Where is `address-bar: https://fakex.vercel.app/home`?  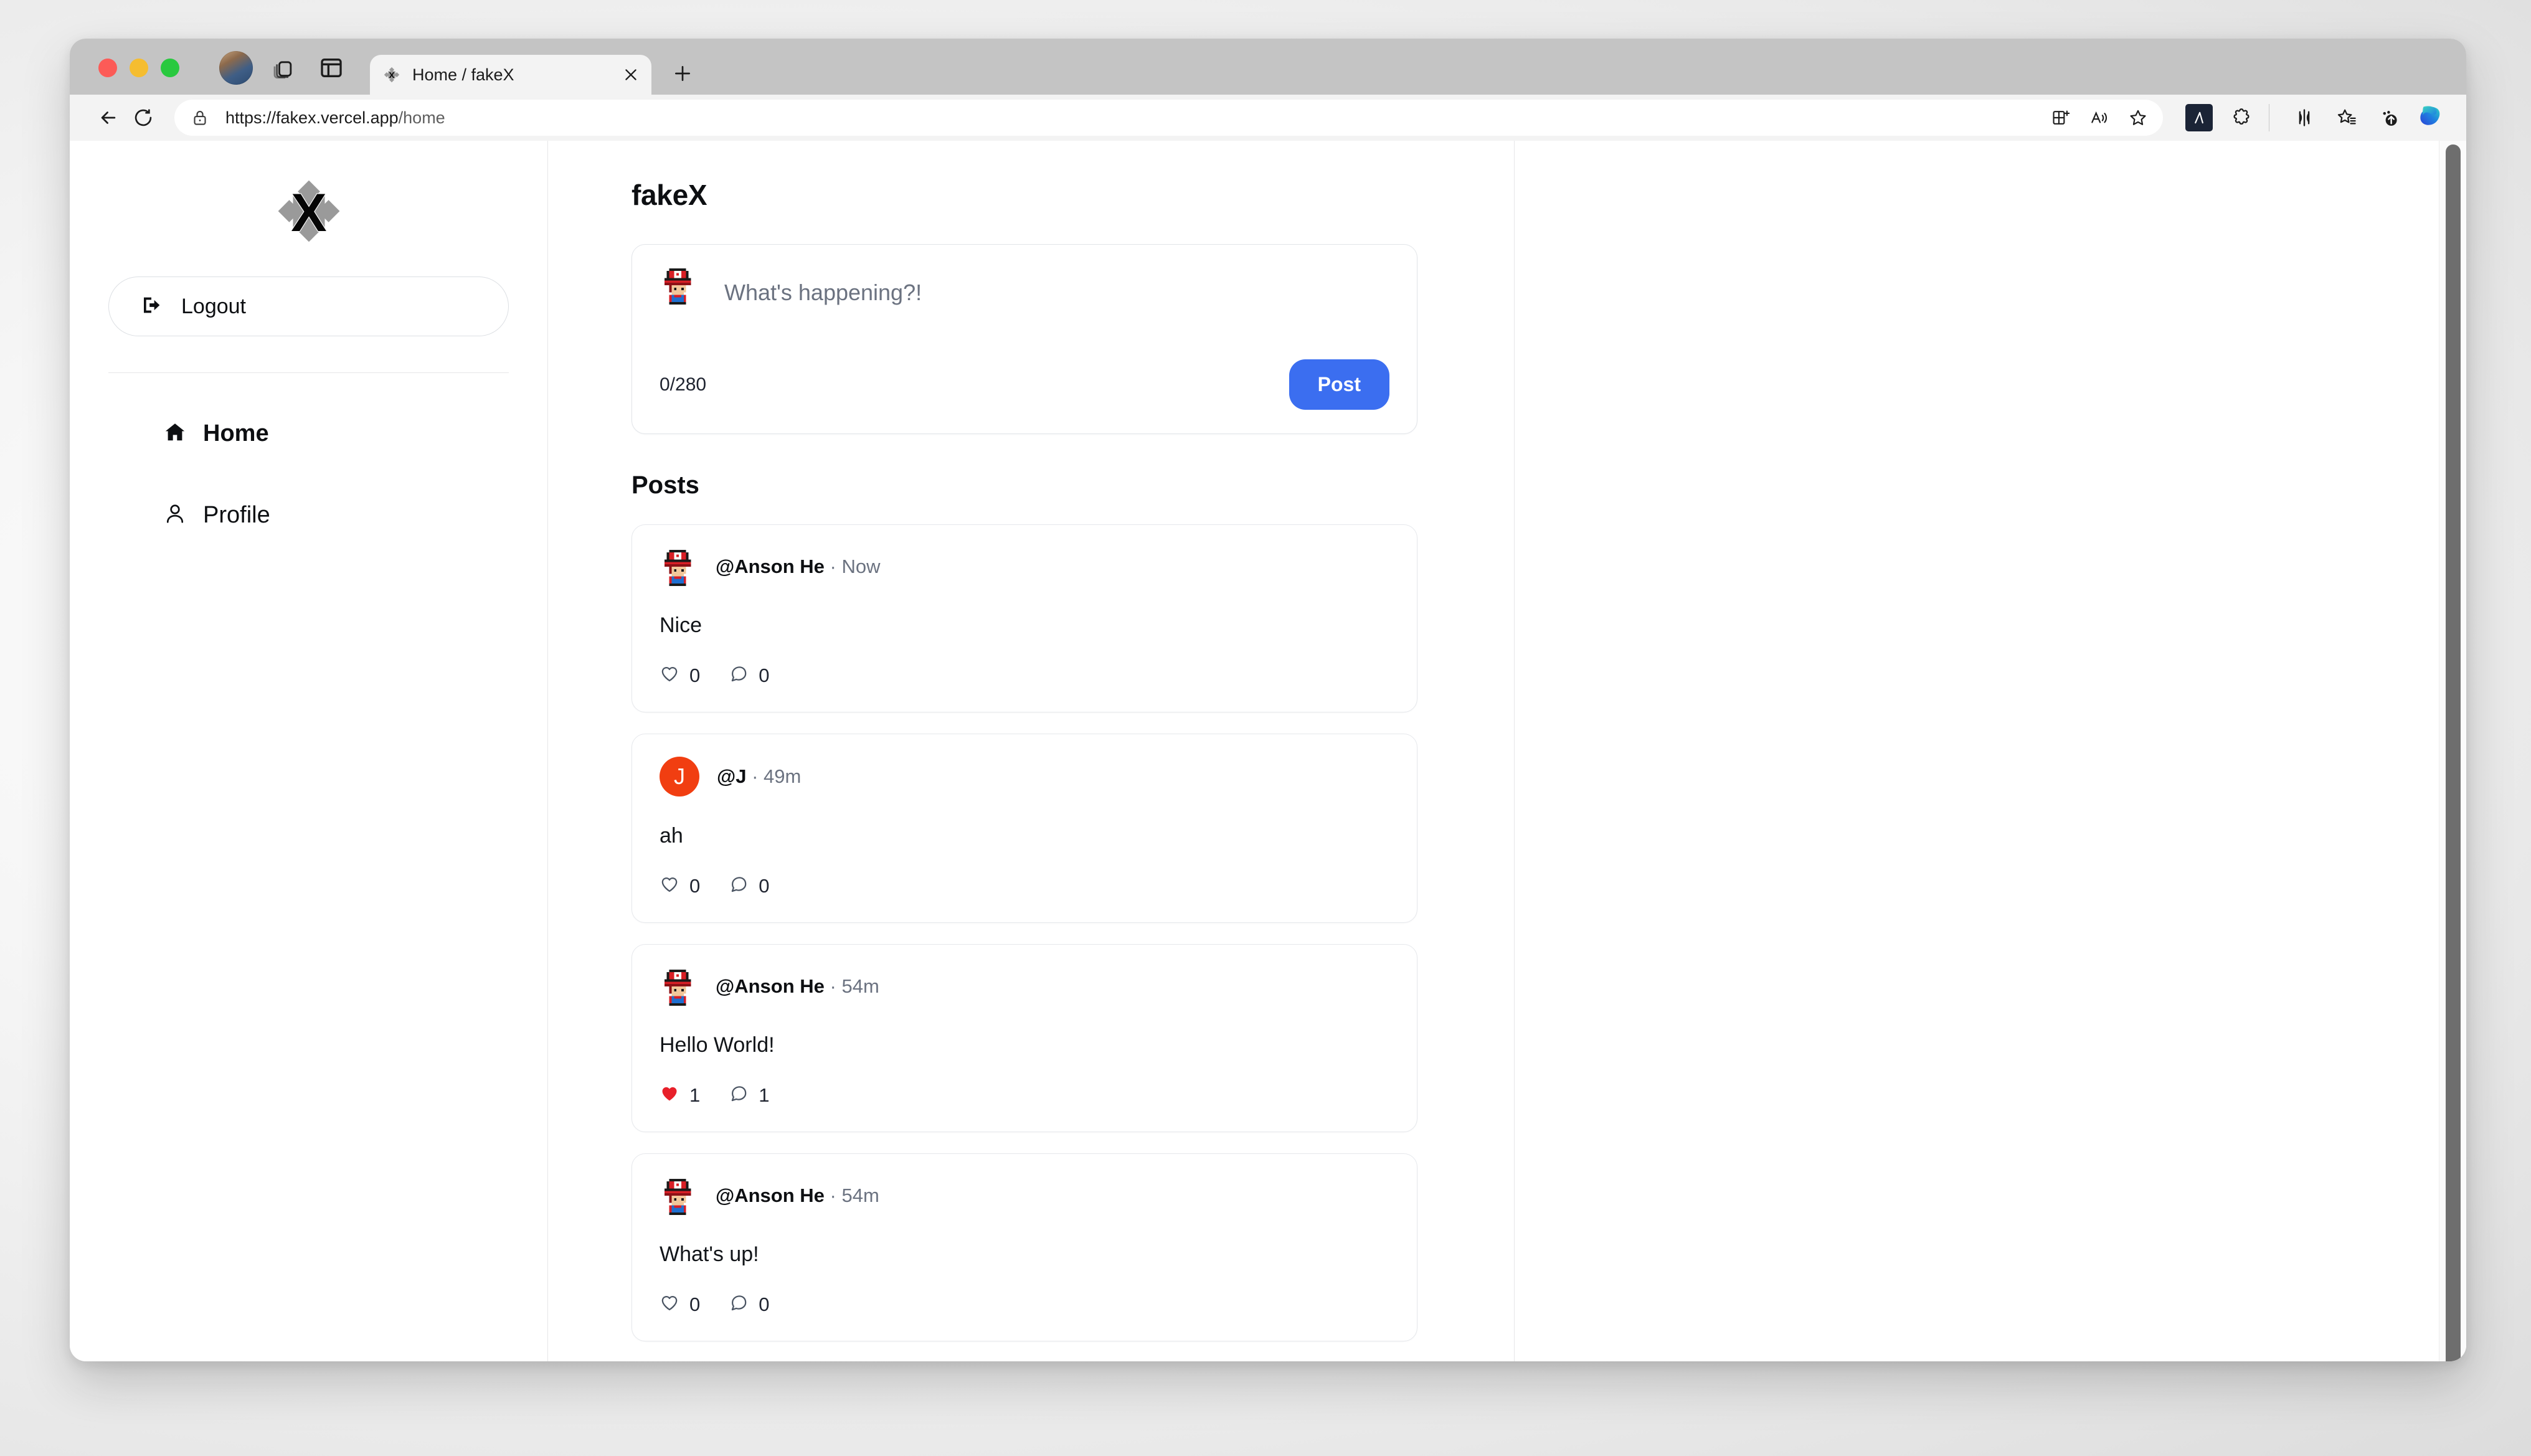
address-bar: https://fakex.vercel.app/home is located at coordinates (1168, 118).